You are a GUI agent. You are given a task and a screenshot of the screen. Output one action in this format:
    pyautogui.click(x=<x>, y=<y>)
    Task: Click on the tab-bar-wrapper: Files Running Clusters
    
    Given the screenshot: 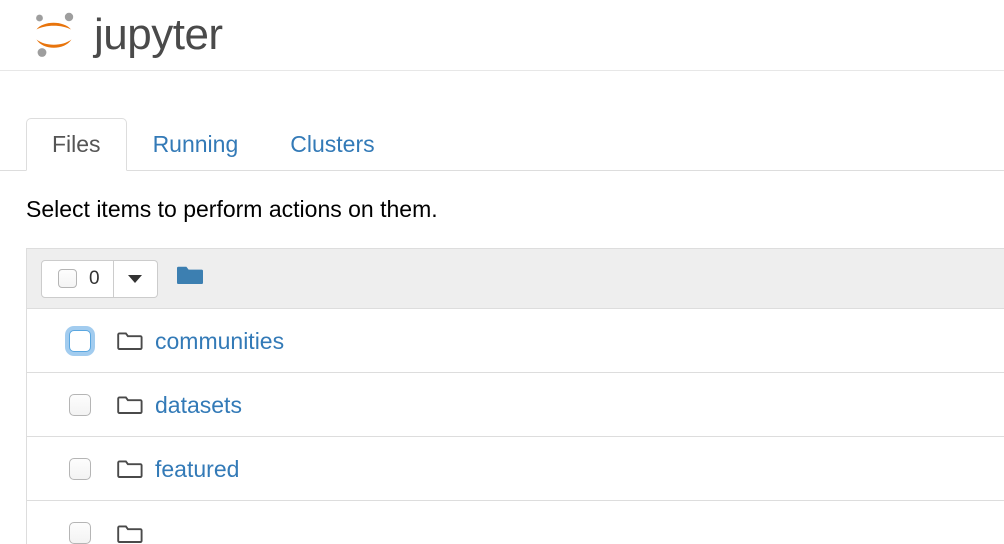 What is the action you would take?
    pyautogui.click(x=502, y=144)
    